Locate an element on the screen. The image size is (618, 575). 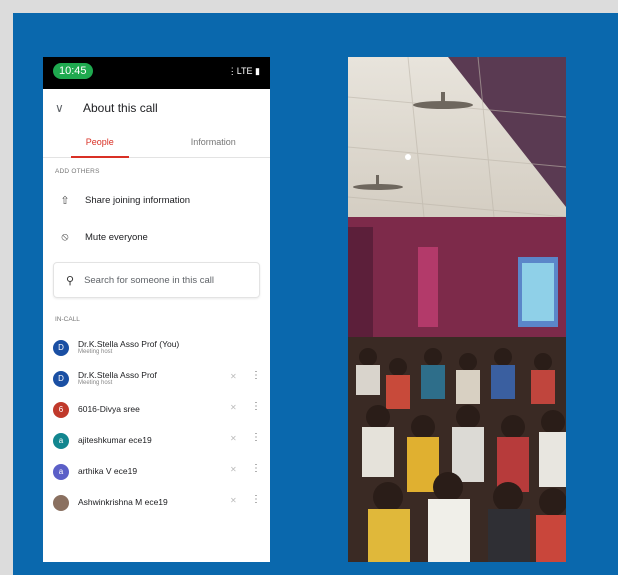
action-label: Mute everyone is located at coordinates (116, 237).